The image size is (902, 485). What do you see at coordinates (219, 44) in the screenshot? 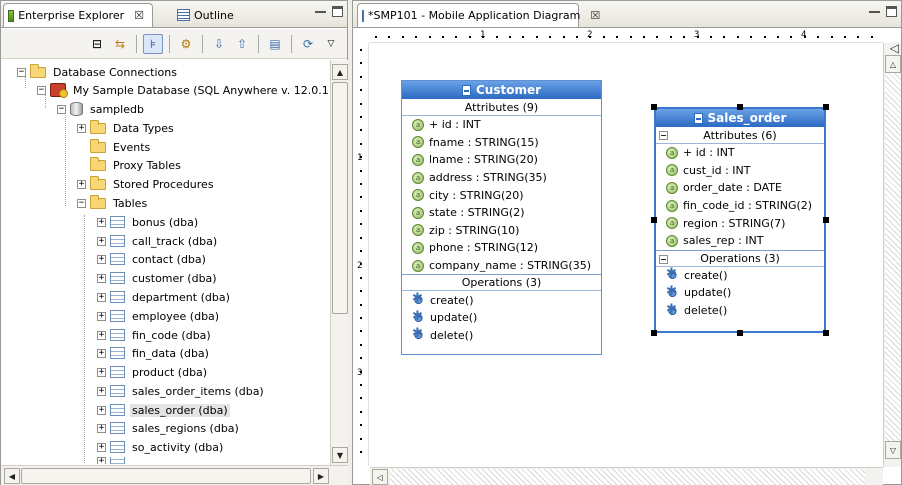
I see `import-icon: ⇩` at bounding box center [219, 44].